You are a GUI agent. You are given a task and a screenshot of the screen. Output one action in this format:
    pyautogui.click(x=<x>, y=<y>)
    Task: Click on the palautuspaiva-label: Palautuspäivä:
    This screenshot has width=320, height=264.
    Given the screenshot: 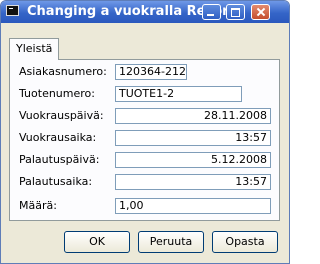 What is the action you would take?
    pyautogui.click(x=59, y=159)
    